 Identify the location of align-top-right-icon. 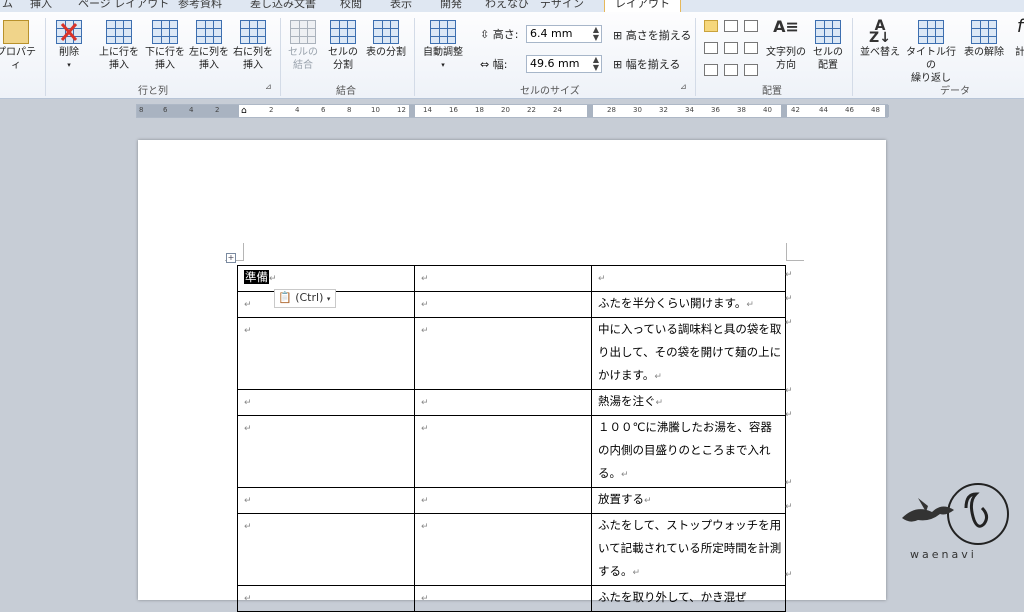
(751, 26).